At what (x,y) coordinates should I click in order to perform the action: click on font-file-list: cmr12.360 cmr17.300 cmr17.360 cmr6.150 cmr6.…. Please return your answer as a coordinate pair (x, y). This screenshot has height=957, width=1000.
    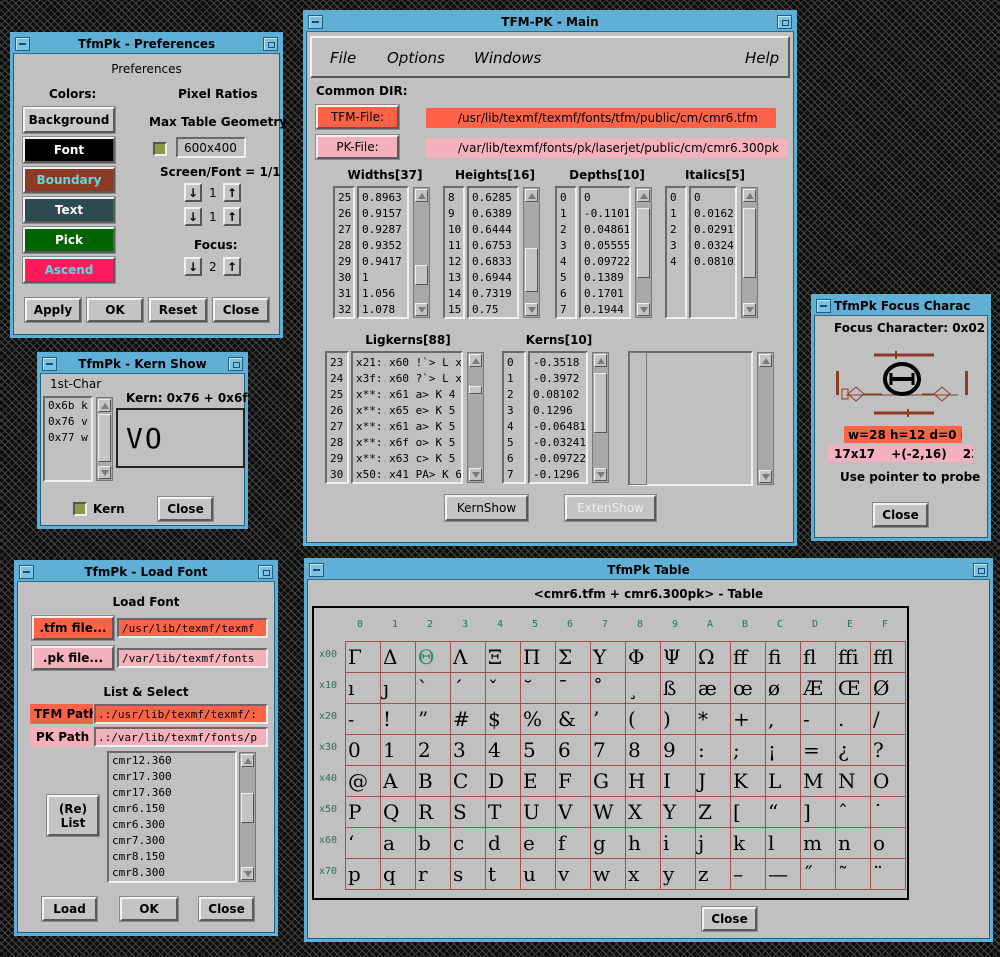
    Looking at the image, I should click on (172, 817).